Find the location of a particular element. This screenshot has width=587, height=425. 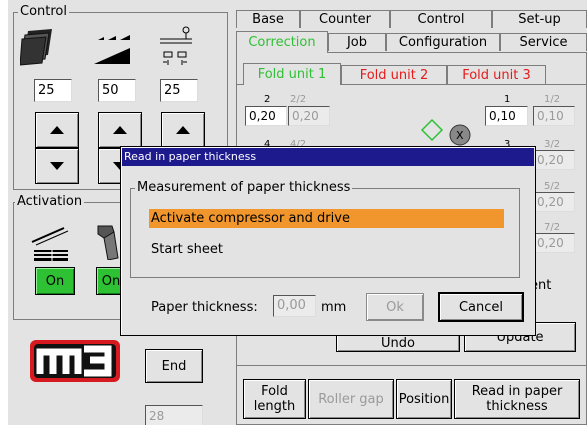

fold-label-5-2: 5/2 is located at coordinates (552, 186).